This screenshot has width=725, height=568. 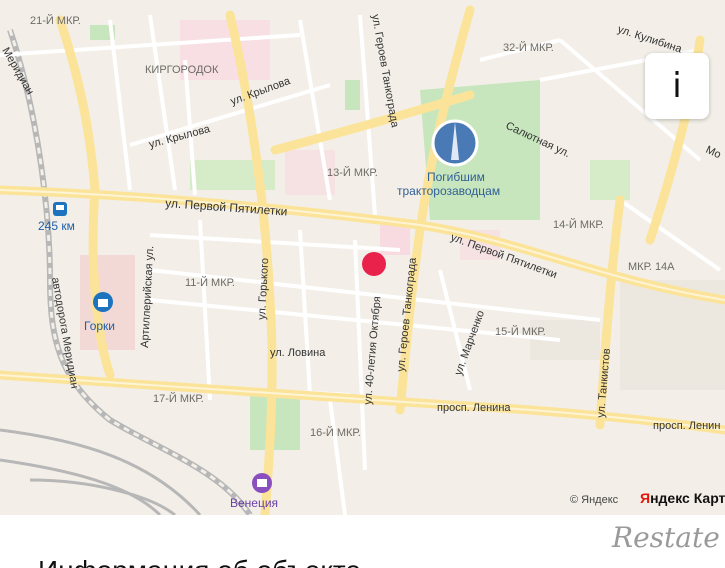 I want to click on logo-rest: ндекс Карт, so click(x=687, y=498).